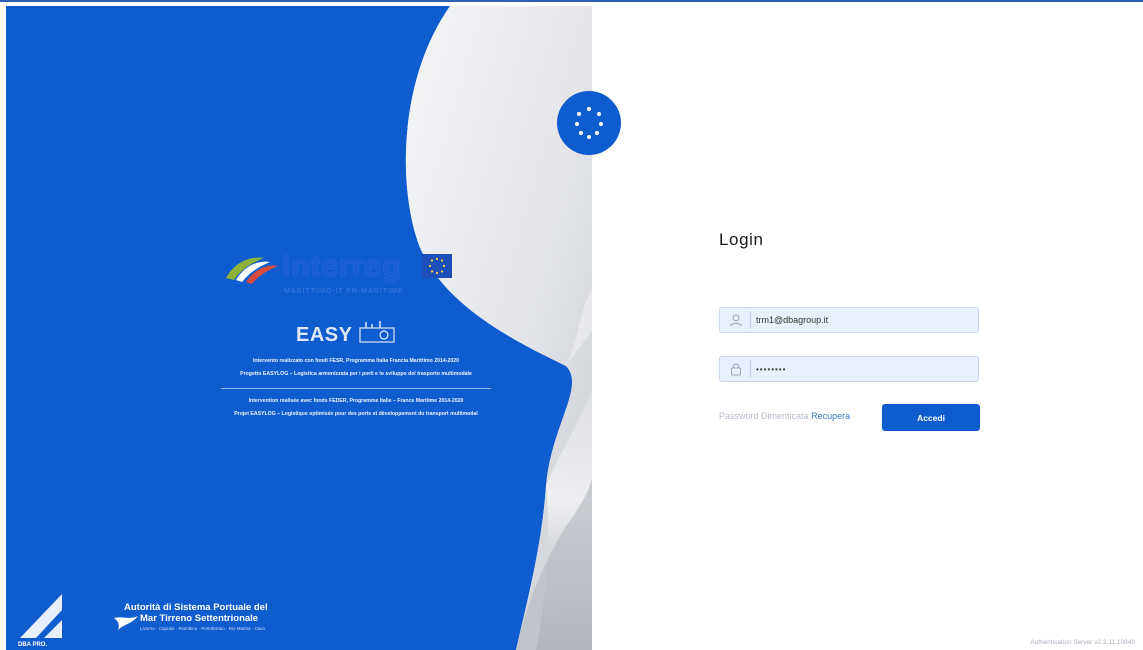 The image size is (1143, 650). Describe the element at coordinates (1082, 642) in the screenshot. I see `version-label: Authentication Server v2.2.11.10840` at that location.